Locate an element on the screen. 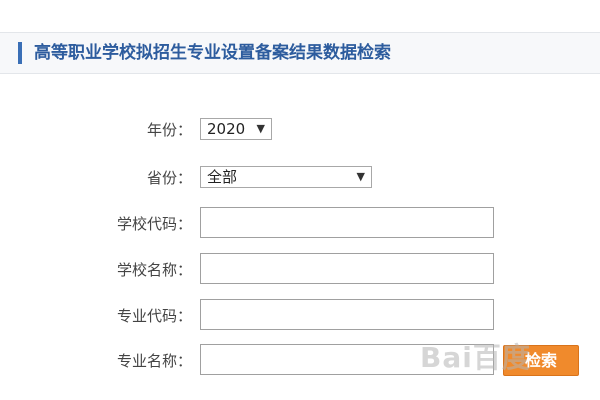 Image resolution: width=600 pixels, height=400 pixels. year-select: 2020 ▼ is located at coordinates (236, 129).